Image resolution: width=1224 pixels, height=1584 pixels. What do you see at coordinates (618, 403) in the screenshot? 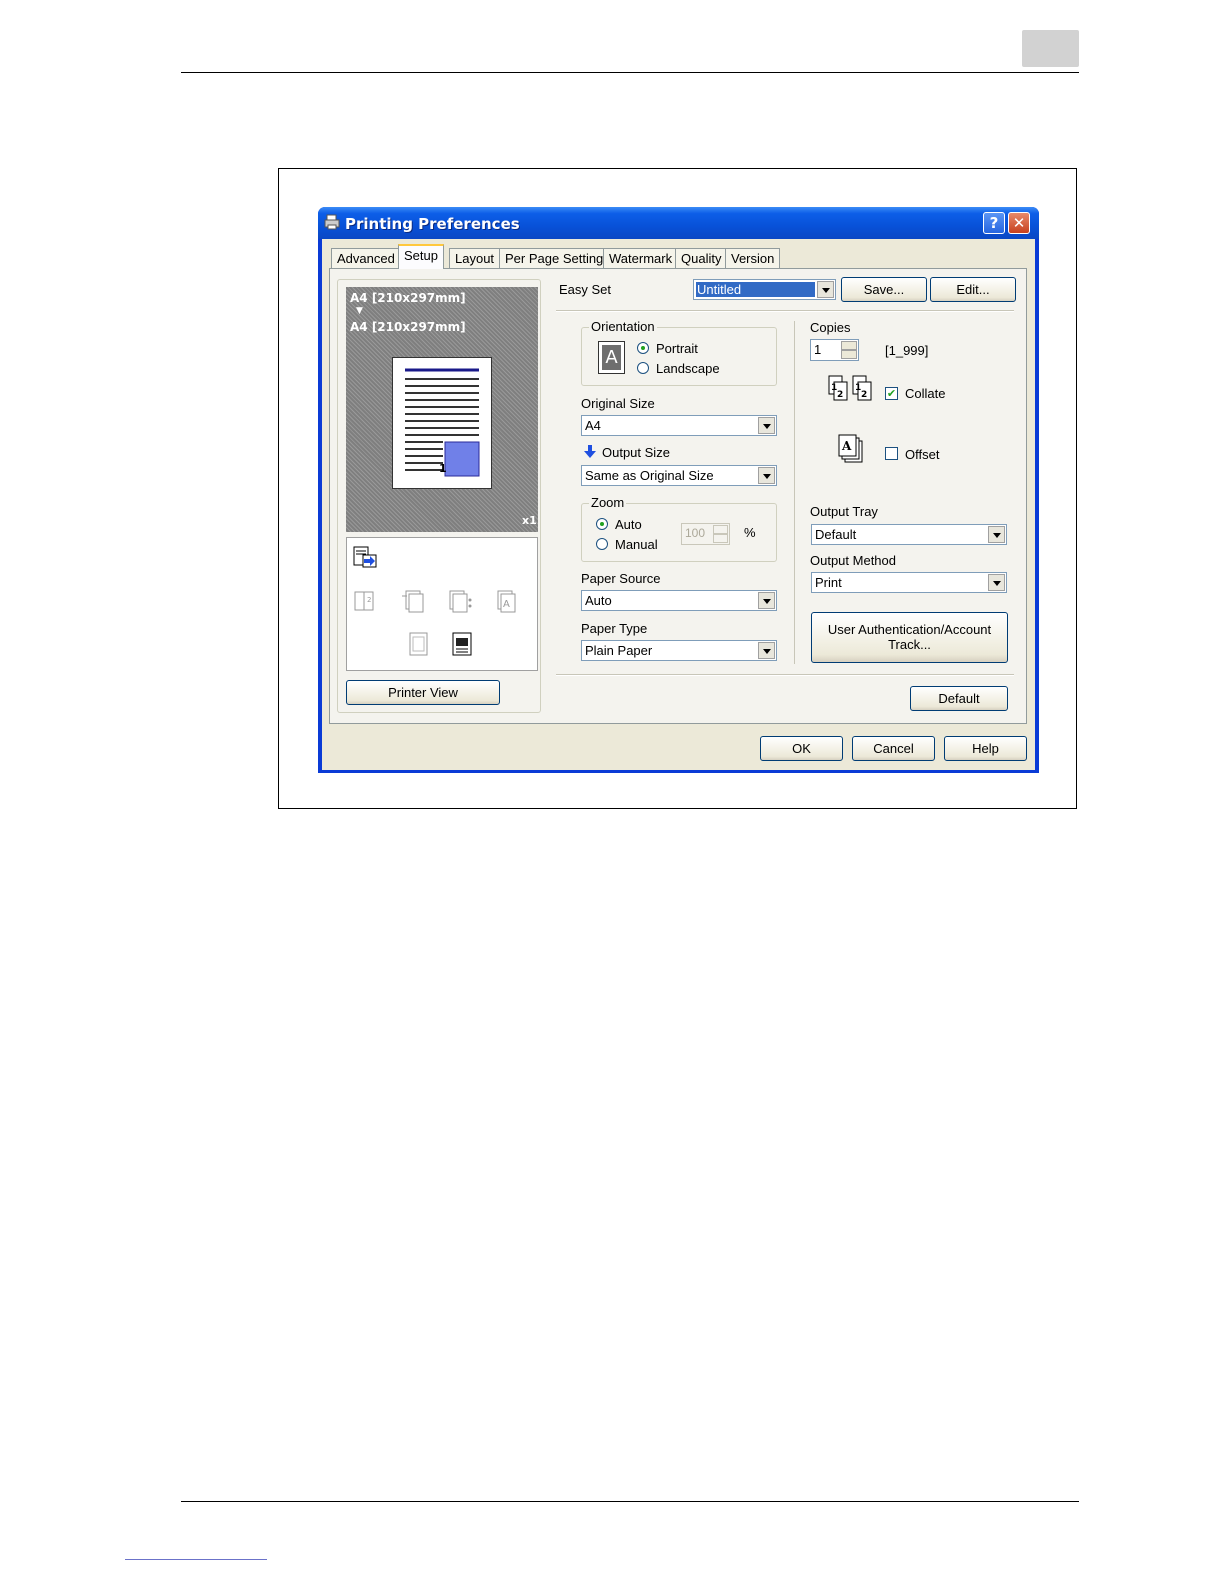
I see `original-size-label: Original Size` at bounding box center [618, 403].